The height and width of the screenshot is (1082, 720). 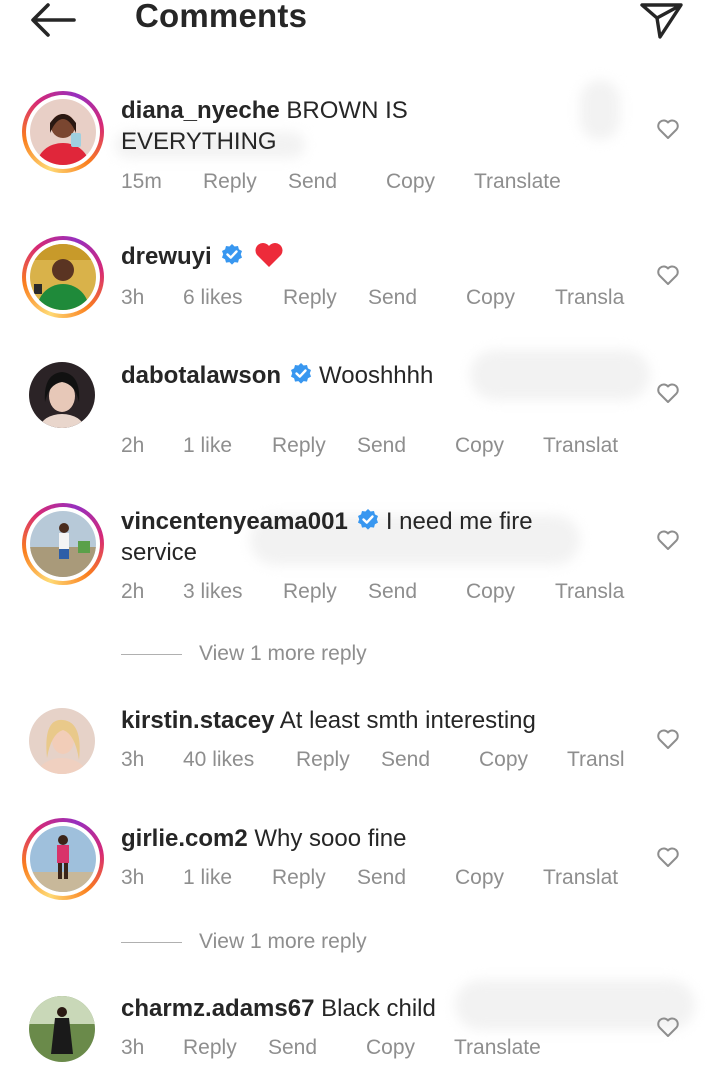 What do you see at coordinates (213, 592) in the screenshot?
I see `like-count: 3 likes` at bounding box center [213, 592].